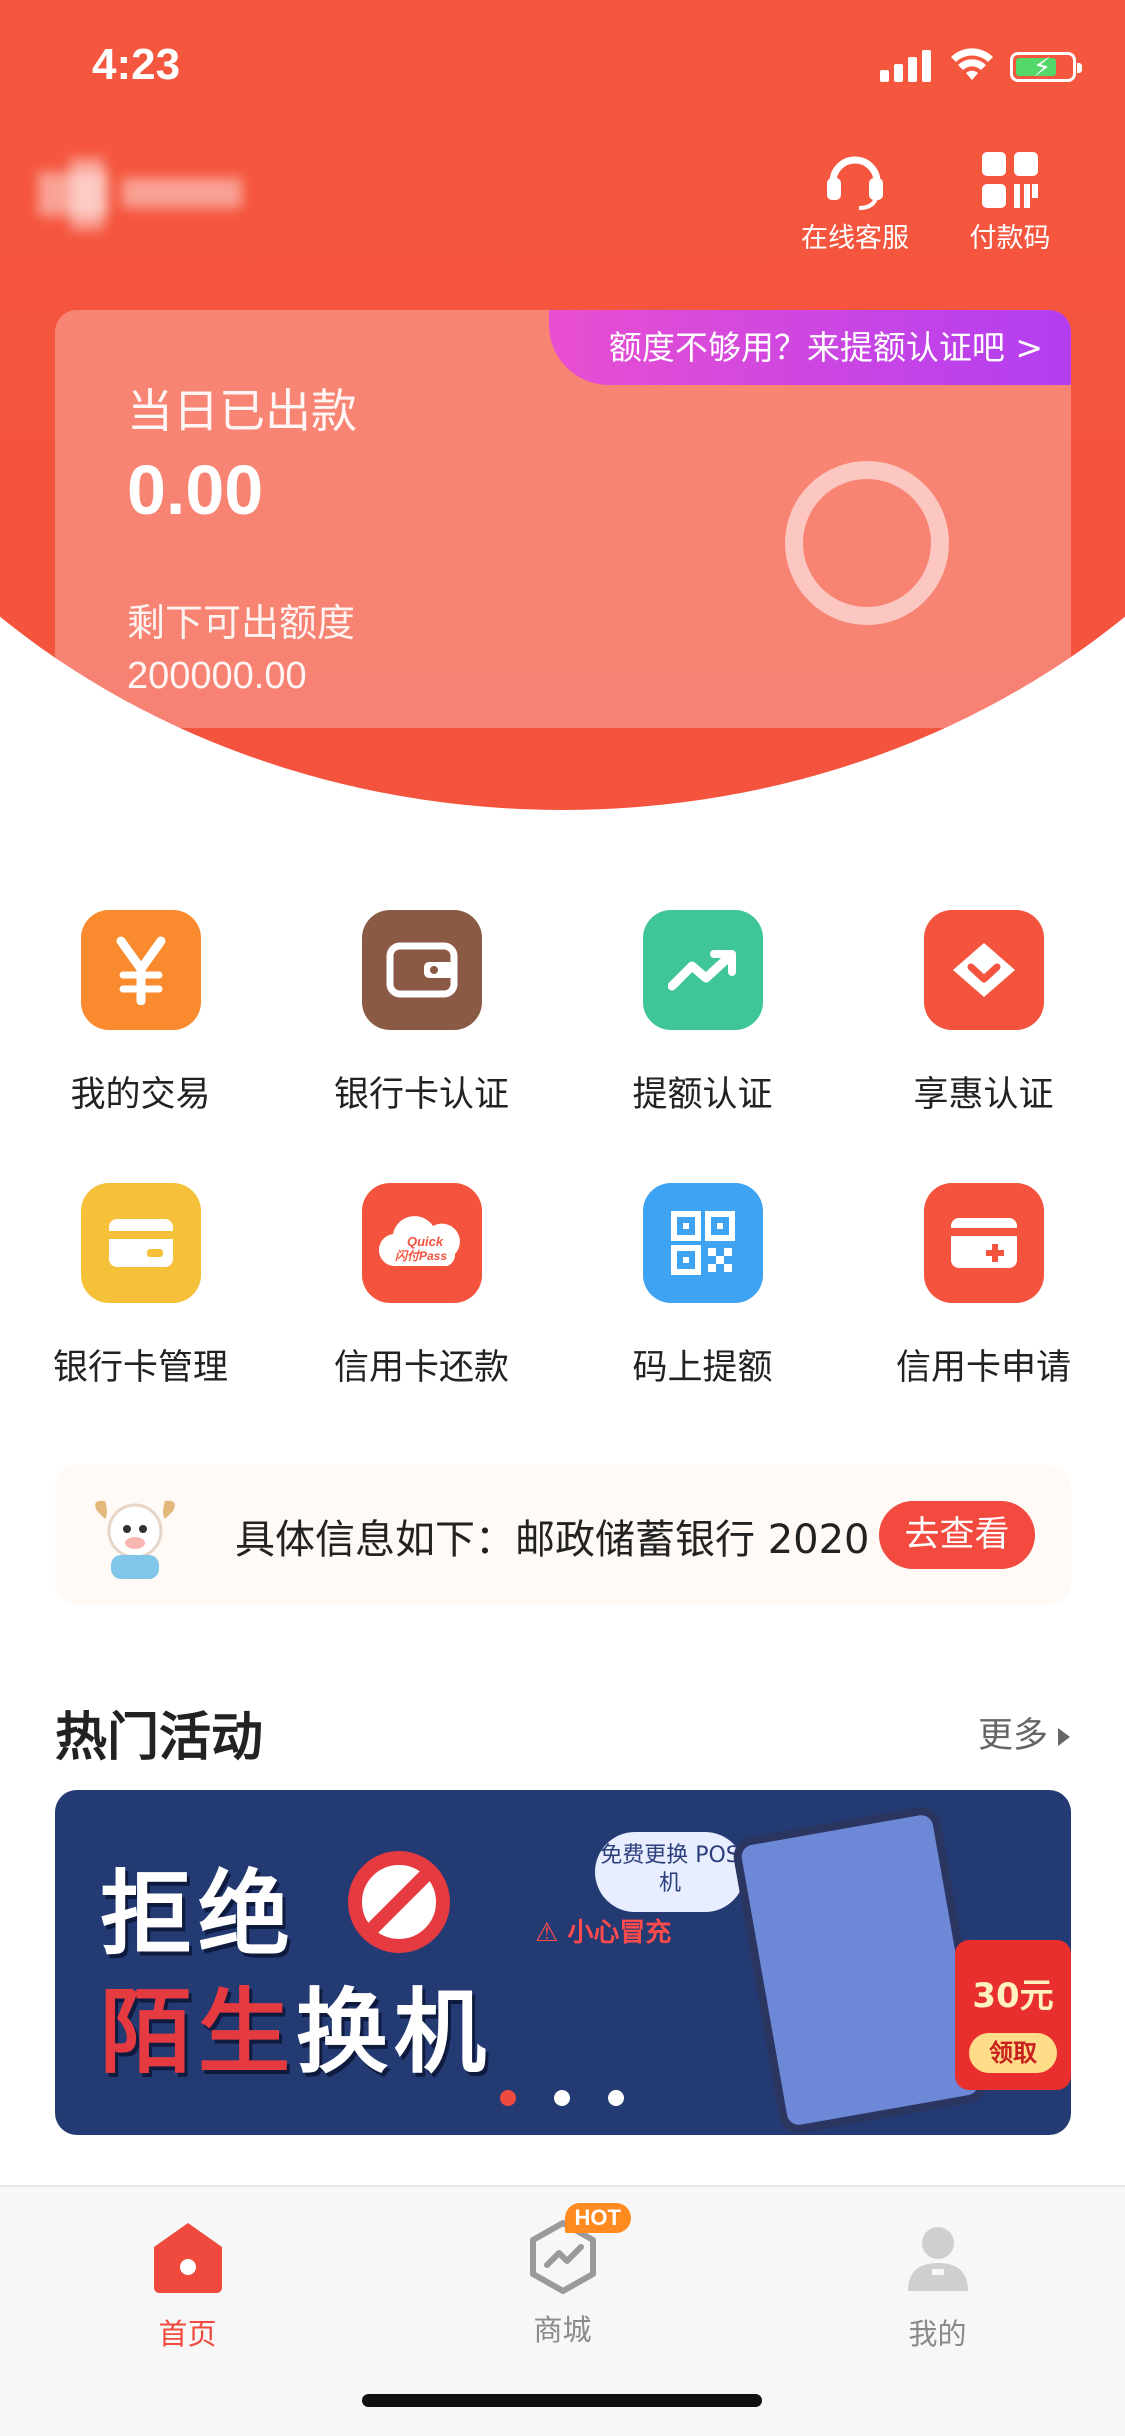  I want to click on coupon-get: 领取, so click(1013, 2053).